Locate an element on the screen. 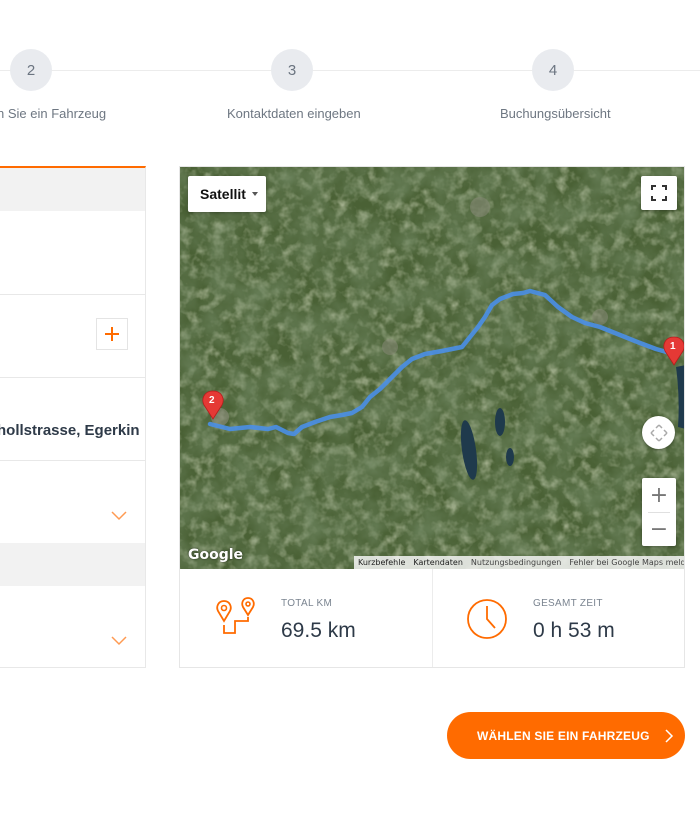 This screenshot has width=700, height=819. street-view-pan-button is located at coordinates (658, 432).